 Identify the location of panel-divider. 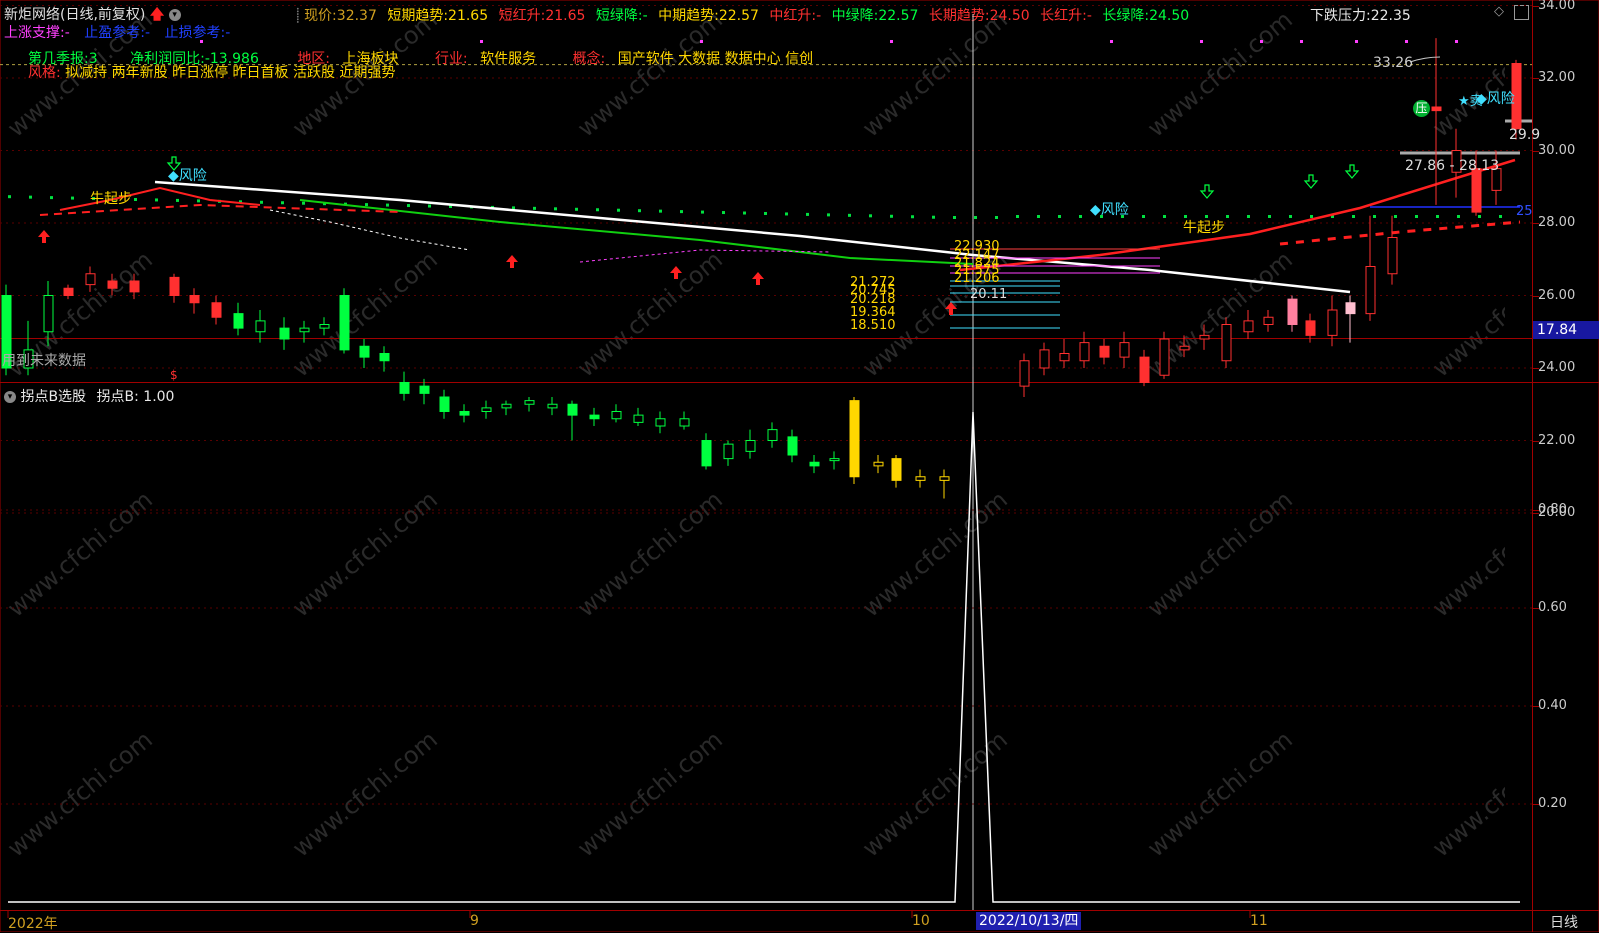
(766, 338).